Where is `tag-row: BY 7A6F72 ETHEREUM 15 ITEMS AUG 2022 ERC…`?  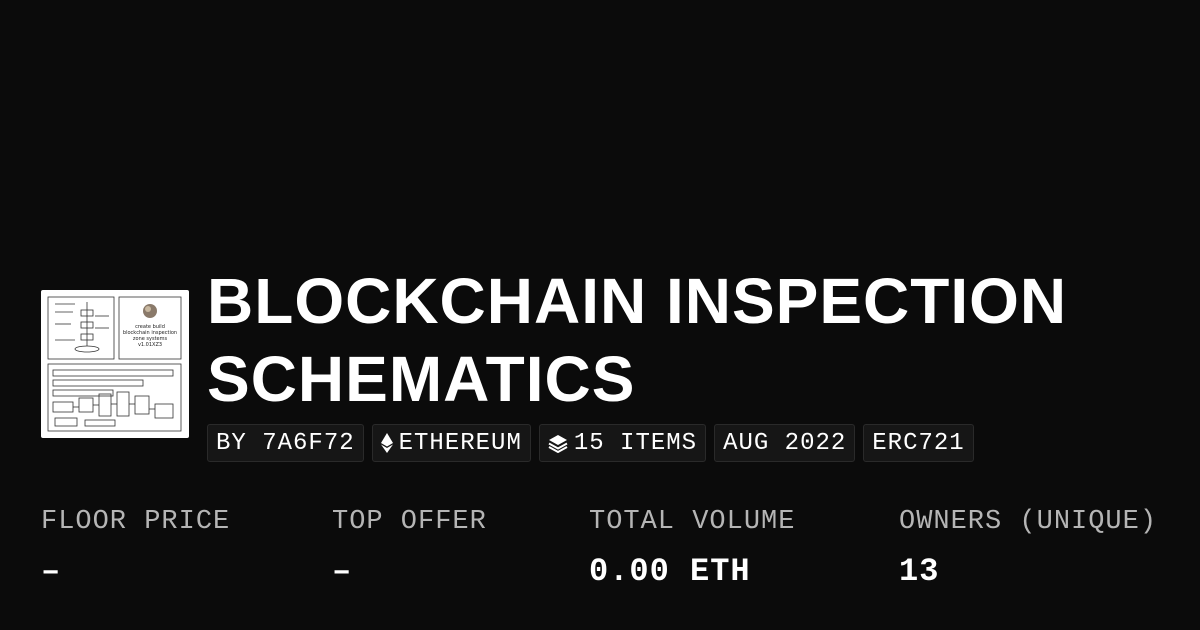
tag-row: BY 7A6F72 ETHEREUM 15 ITEMS AUG 2022 ERC… is located at coordinates (637, 443).